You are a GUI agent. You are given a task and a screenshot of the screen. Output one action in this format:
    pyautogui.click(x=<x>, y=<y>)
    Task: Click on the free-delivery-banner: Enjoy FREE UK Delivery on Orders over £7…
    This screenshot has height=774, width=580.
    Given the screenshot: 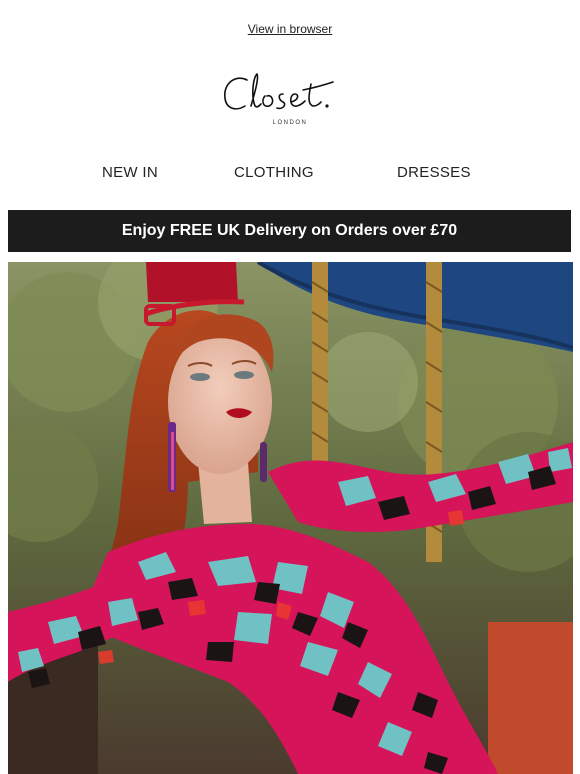 What is the action you would take?
    pyautogui.click(x=289, y=231)
    